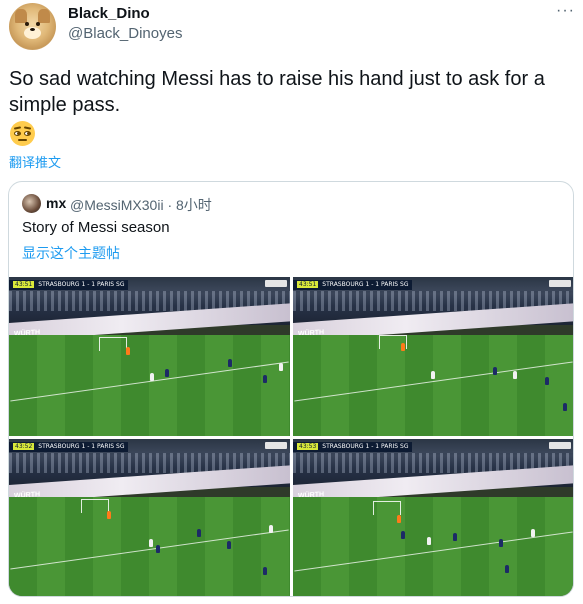  Describe the element at coordinates (44, 16) in the screenshot. I see `avatar-ear-right` at that location.